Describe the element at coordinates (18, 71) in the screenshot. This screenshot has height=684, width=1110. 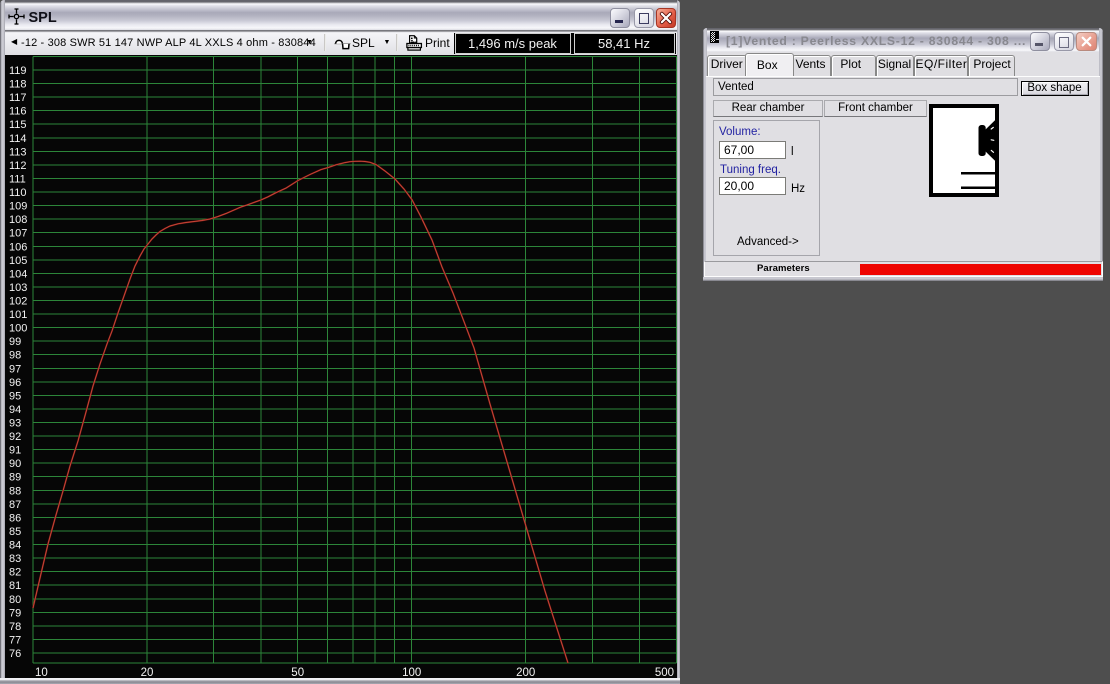
I see `svg-text: 119` at that location.